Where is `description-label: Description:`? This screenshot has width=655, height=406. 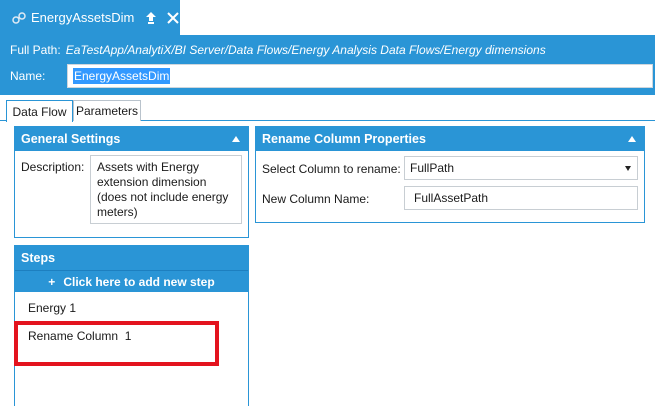
description-label: Description: is located at coordinates (53, 167).